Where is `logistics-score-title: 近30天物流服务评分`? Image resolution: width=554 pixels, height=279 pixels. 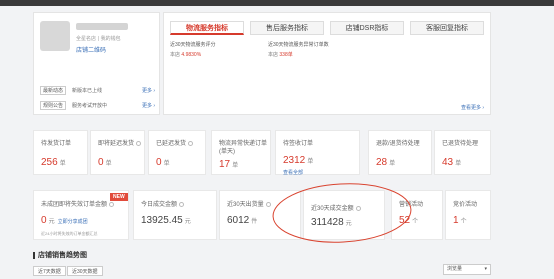
logistics-score-title: 近30天物流服务评分 is located at coordinates (193, 45).